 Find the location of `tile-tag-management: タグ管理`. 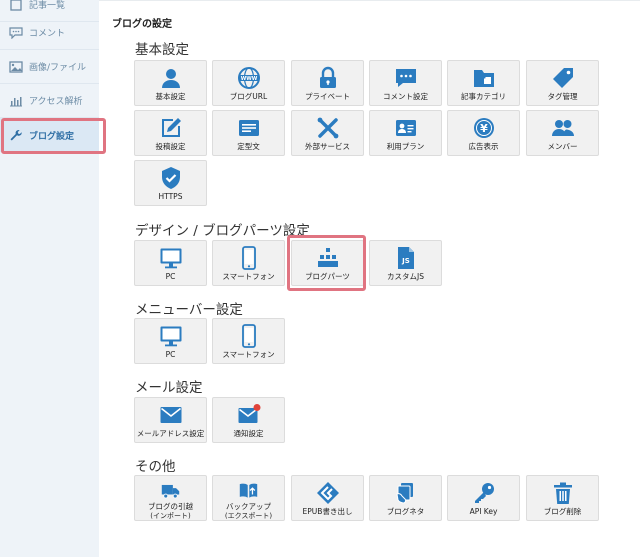

tile-tag-management: タグ管理 is located at coordinates (562, 83).